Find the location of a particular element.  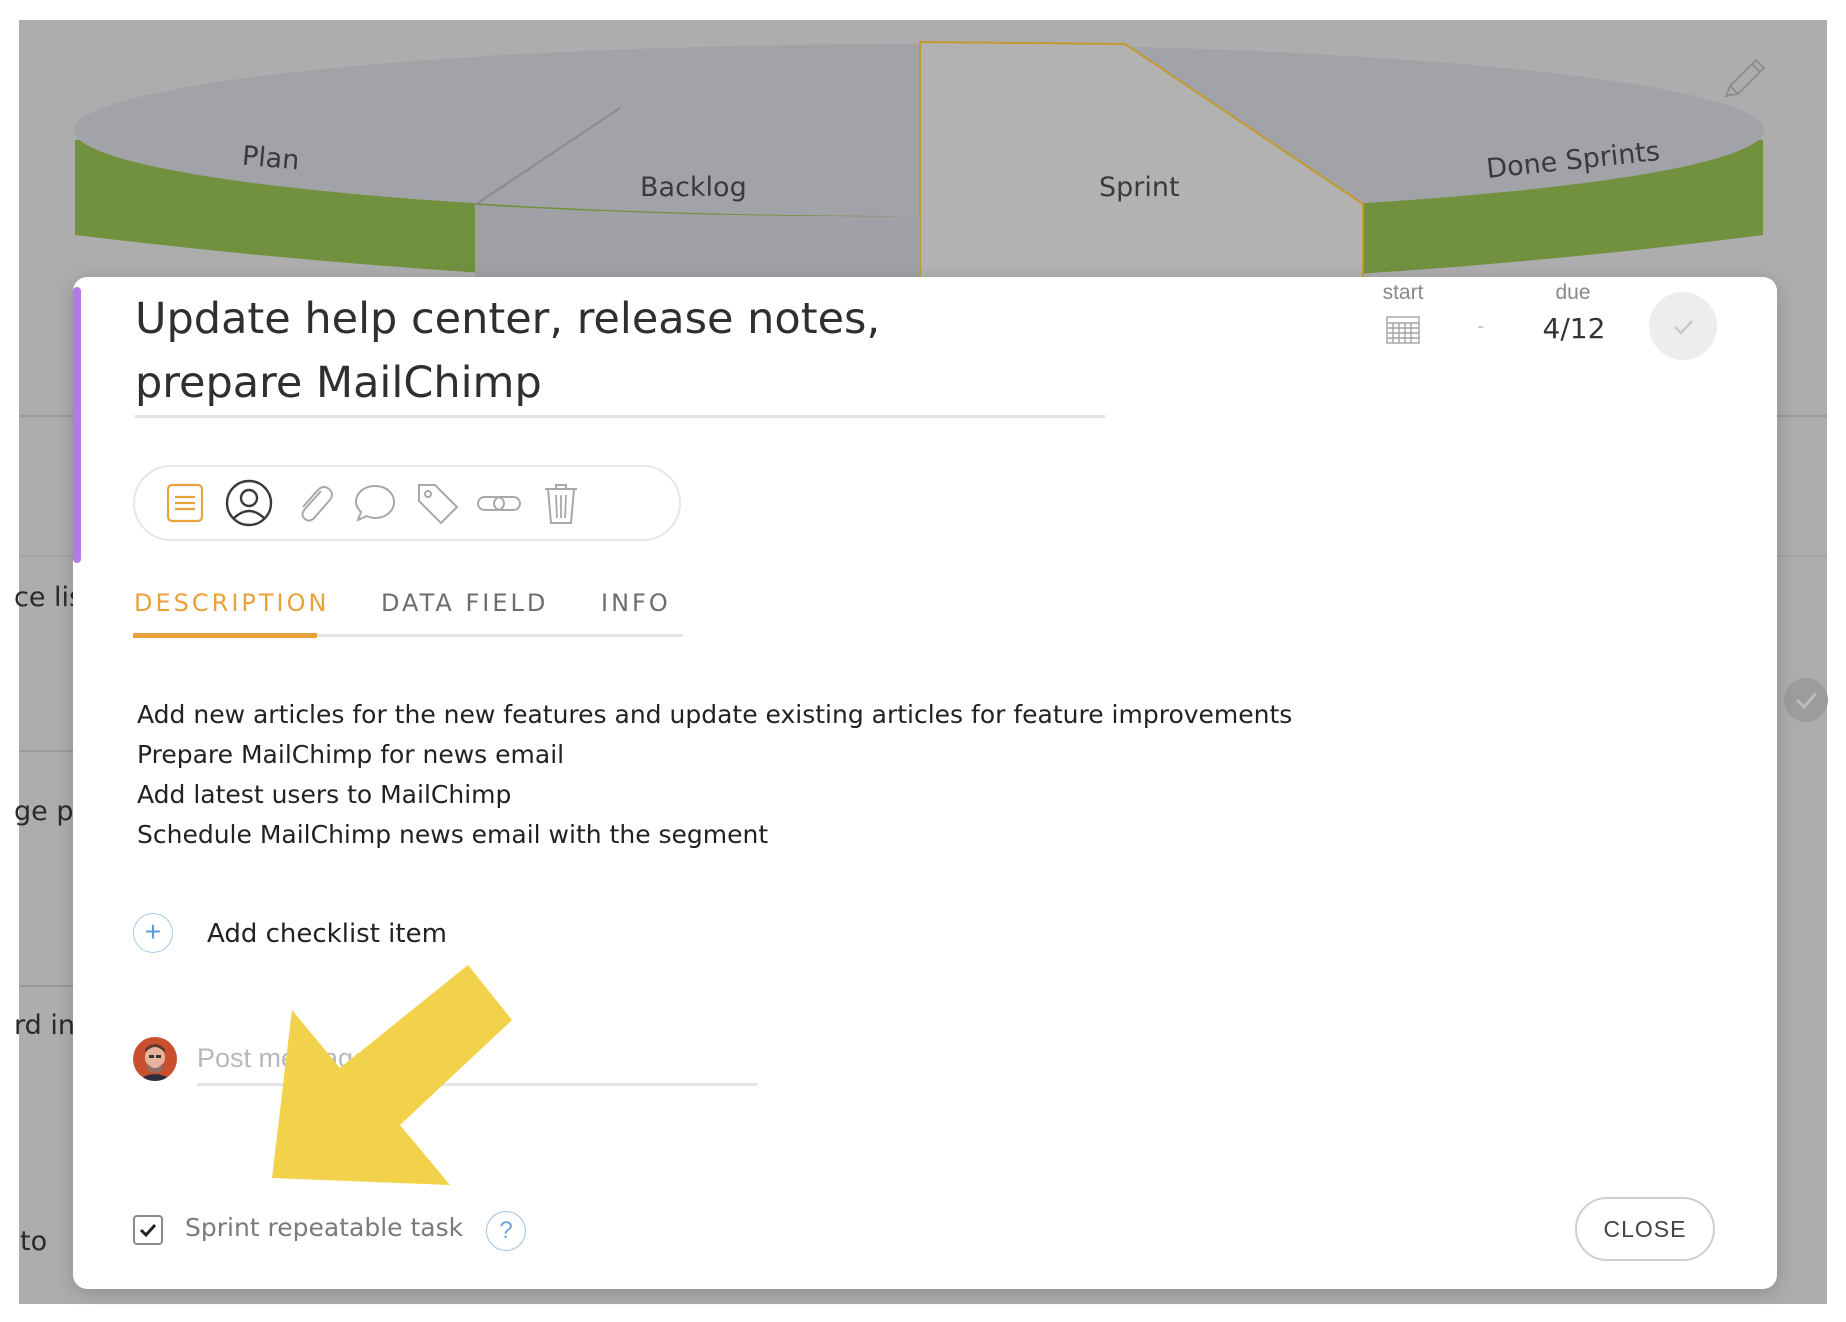

background-task-fragment: to is located at coordinates (34, 1241).